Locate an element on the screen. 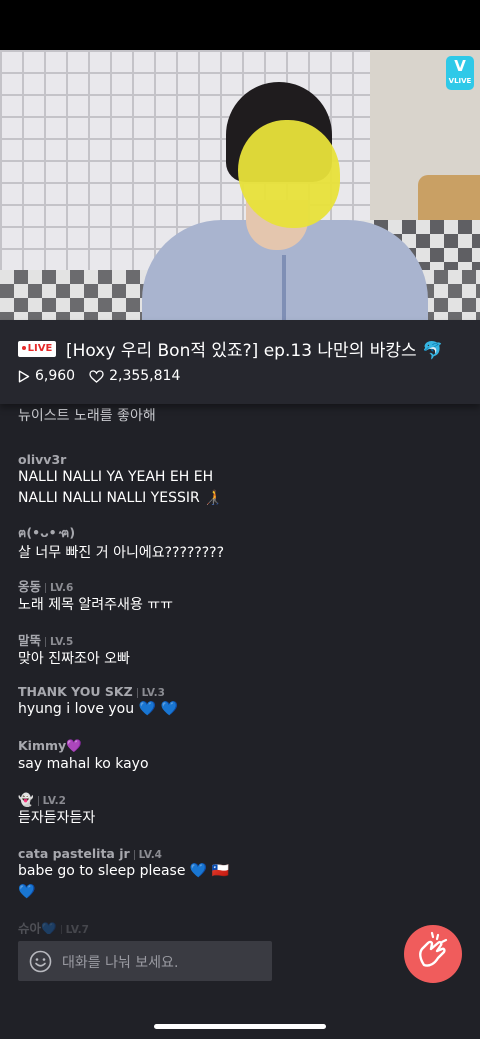 The image size is (480, 1039). chat-nickname: ฅ(ٛ•ᴗ•ٛ ฅ) is located at coordinates (121, 533).